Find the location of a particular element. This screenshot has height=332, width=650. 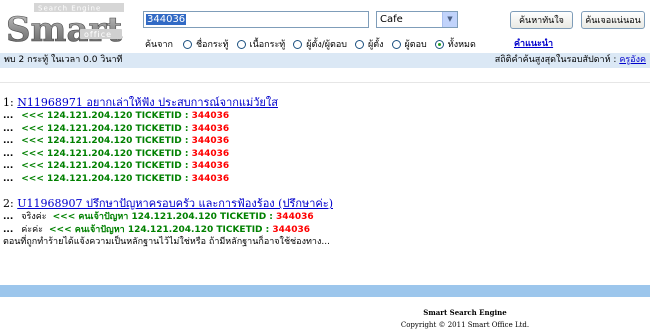

radio-option-topic-content: เนื้อกระทู้ is located at coordinates (261, 44).